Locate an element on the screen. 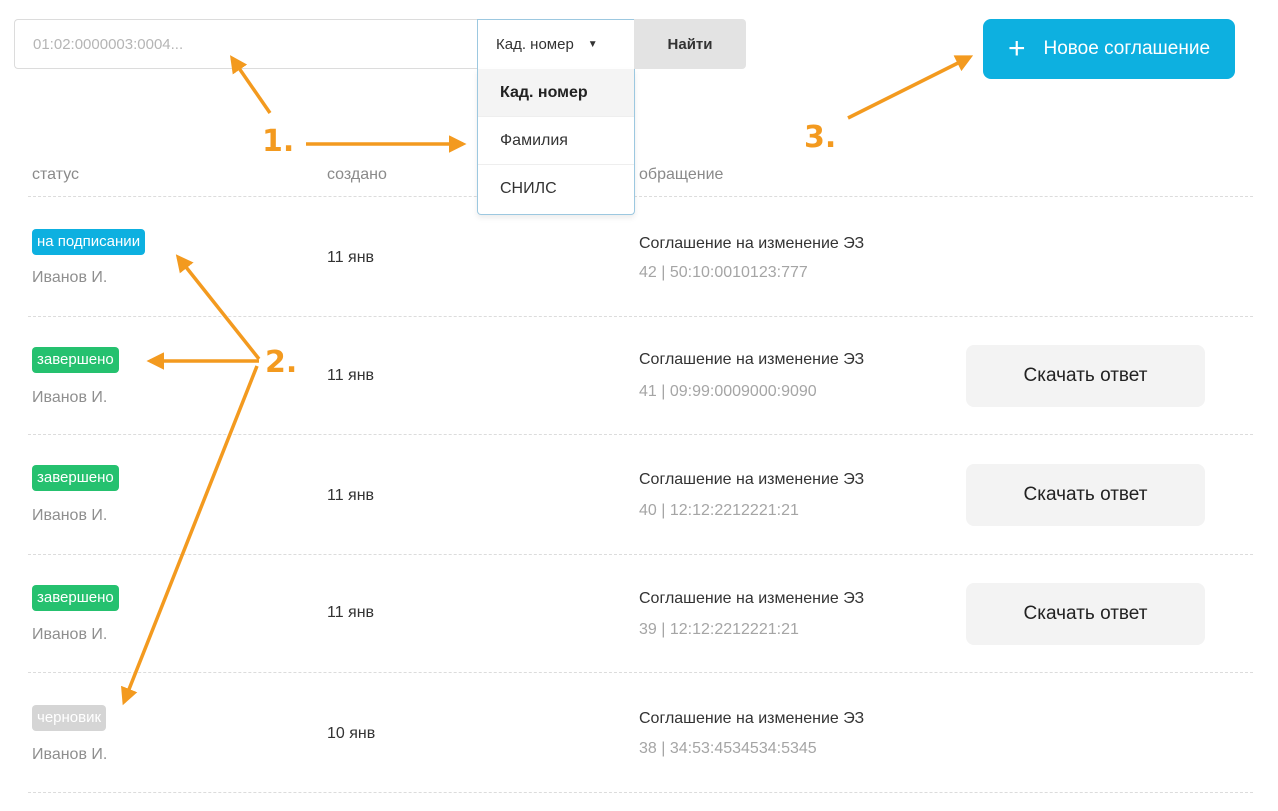 This screenshot has width=1278, height=811. plus-icon: + is located at coordinates (1016, 48).